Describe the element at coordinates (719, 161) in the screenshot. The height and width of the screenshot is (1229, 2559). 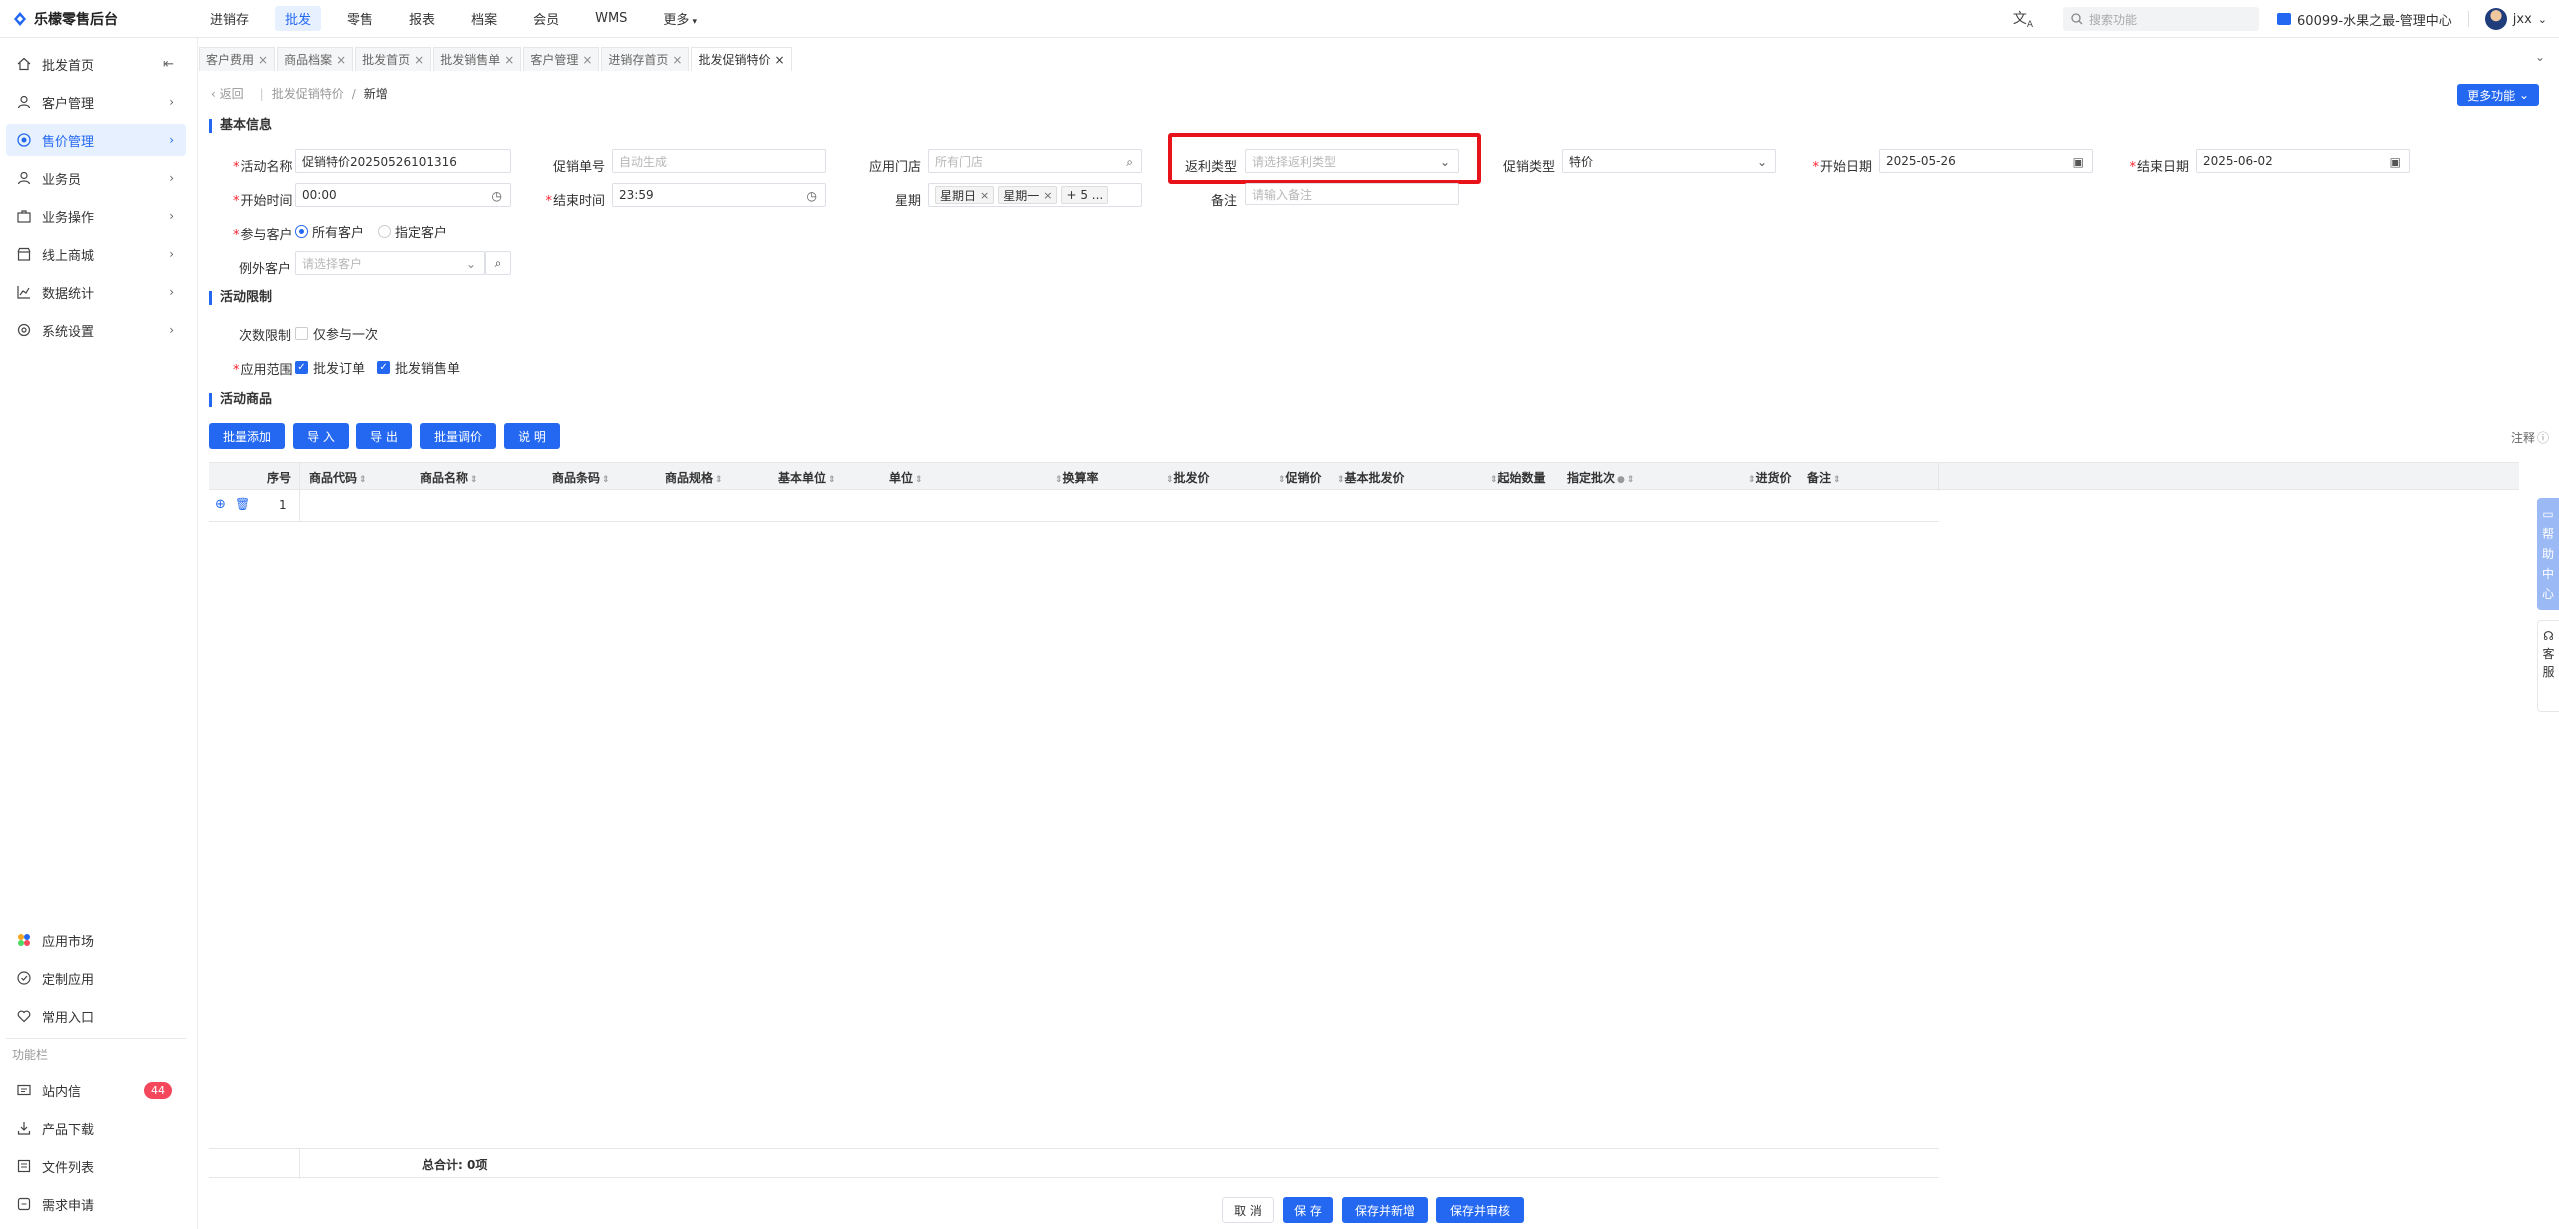
I see `promo-no-input: 自动生成` at that location.